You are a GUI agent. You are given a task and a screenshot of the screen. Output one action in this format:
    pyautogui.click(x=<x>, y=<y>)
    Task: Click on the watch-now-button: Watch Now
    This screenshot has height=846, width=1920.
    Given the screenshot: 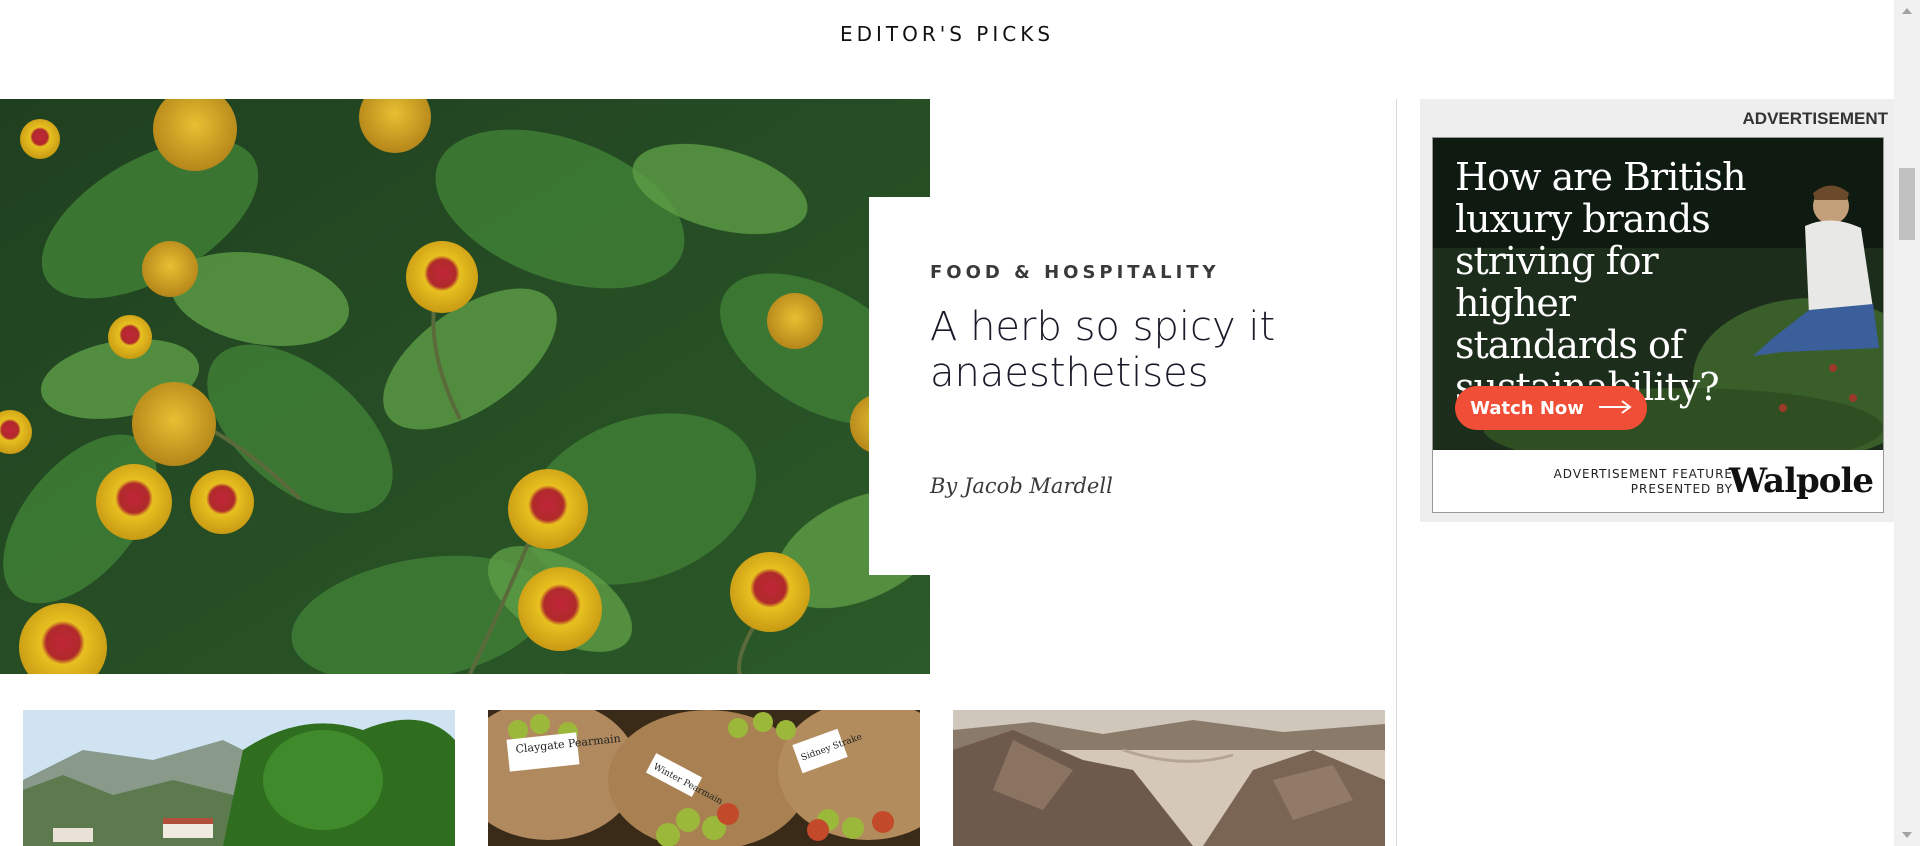 What is the action you would take?
    pyautogui.click(x=1551, y=408)
    